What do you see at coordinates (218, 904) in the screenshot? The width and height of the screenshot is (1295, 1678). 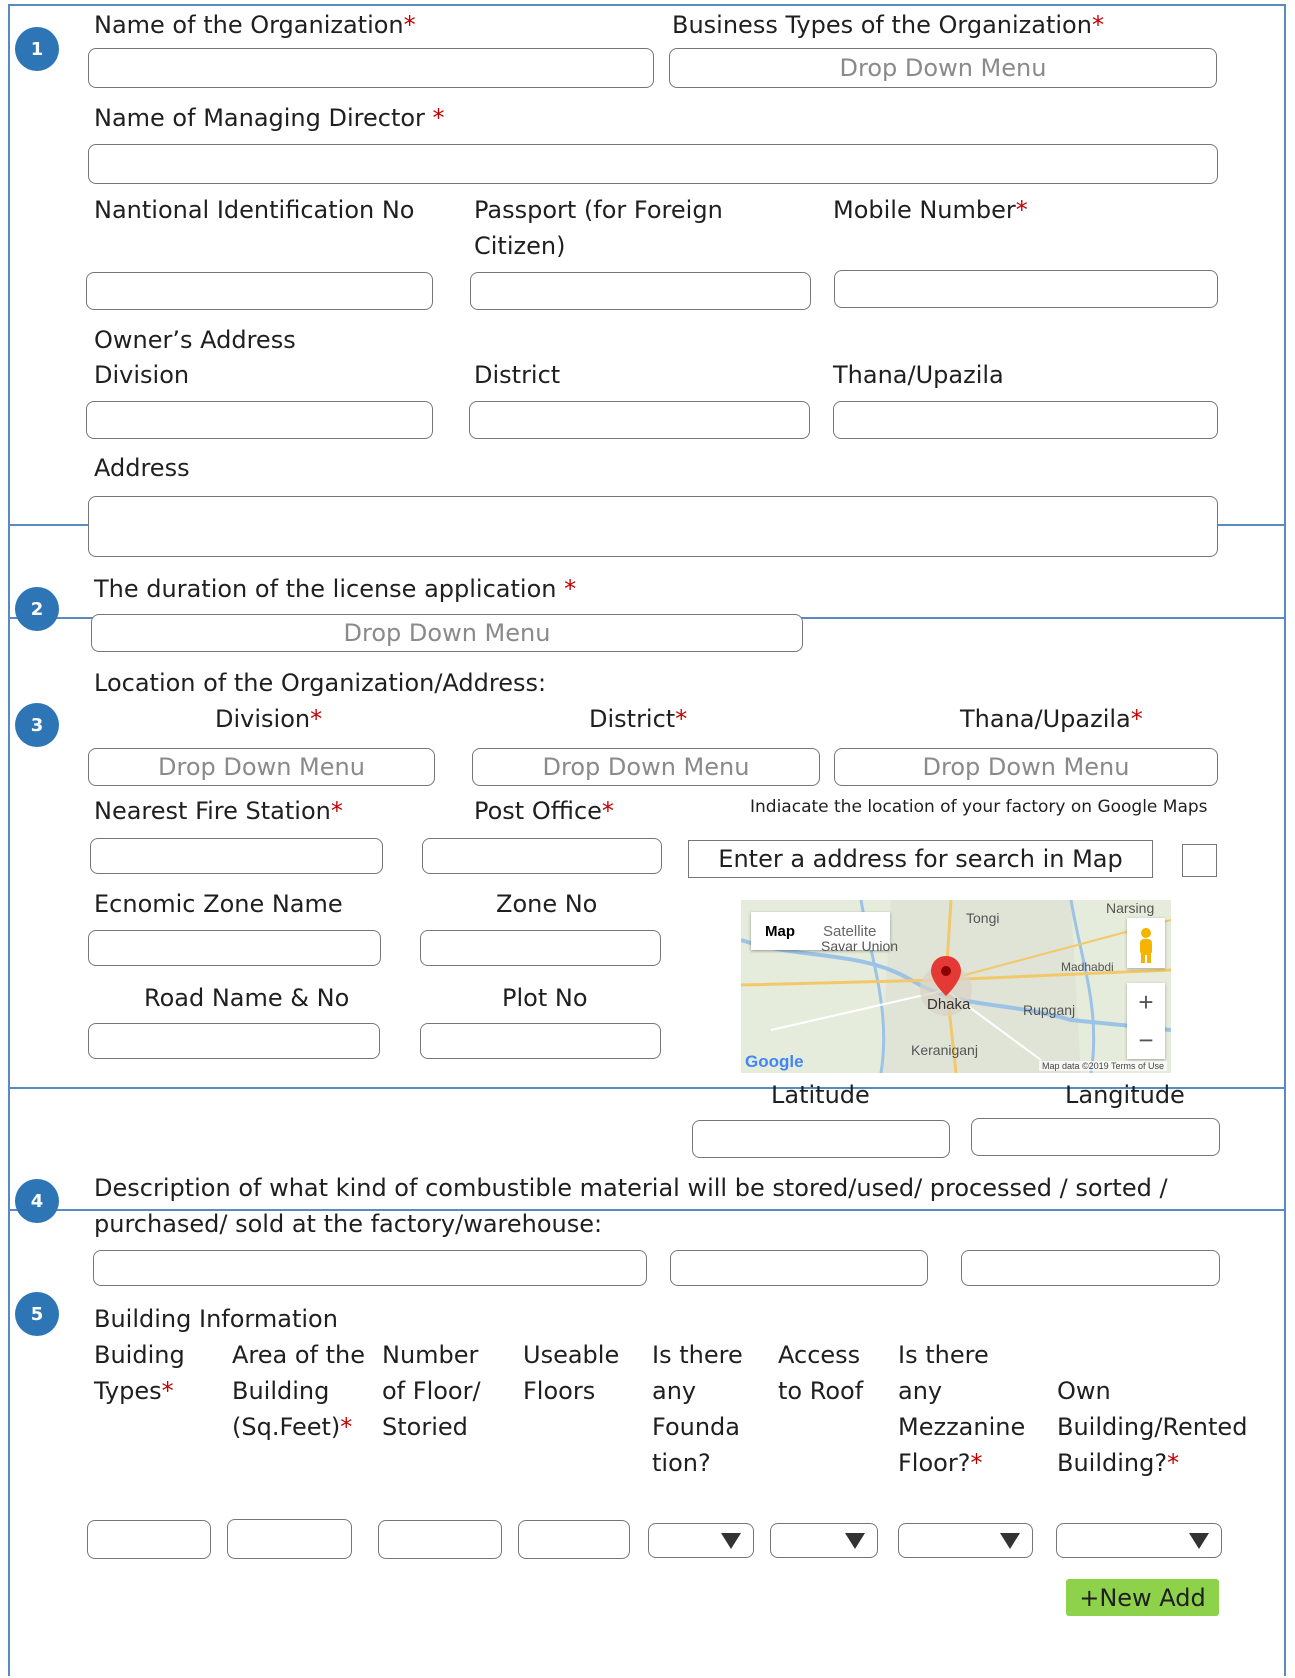 I see `economic-zone-label: Ecnomic Zone Name` at bounding box center [218, 904].